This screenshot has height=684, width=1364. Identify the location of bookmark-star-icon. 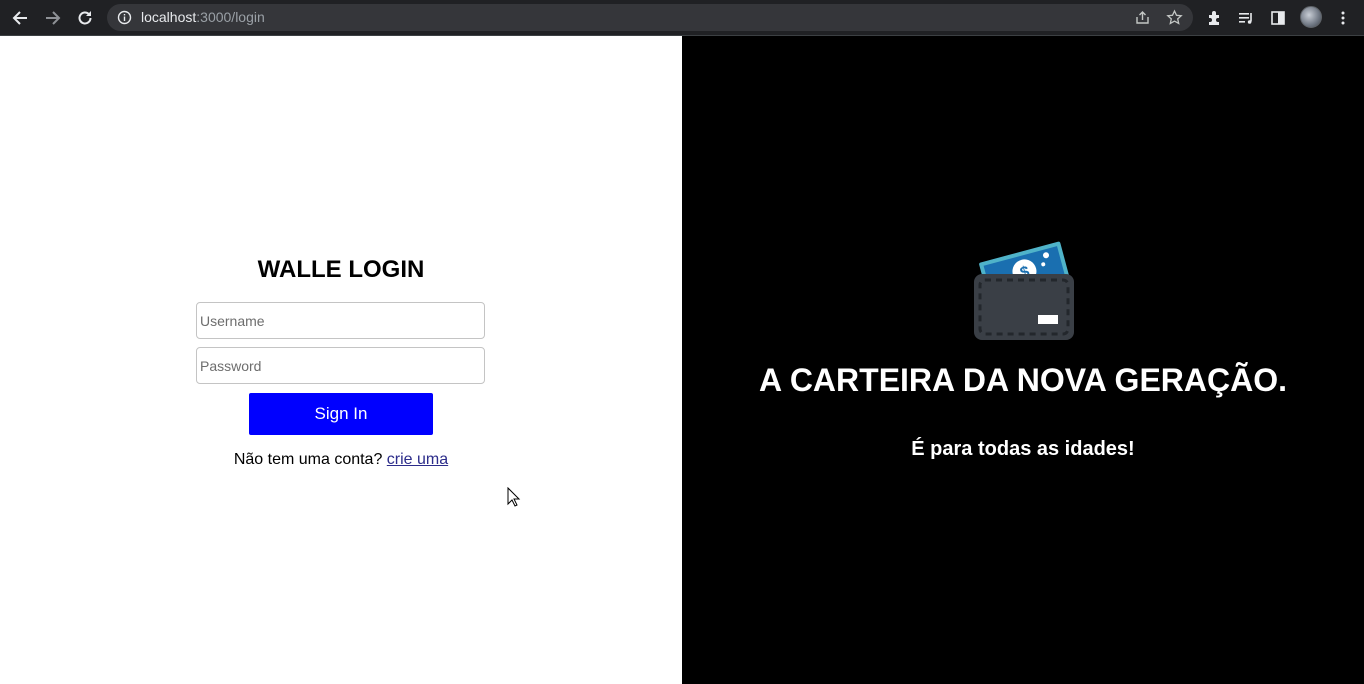
(1174, 17).